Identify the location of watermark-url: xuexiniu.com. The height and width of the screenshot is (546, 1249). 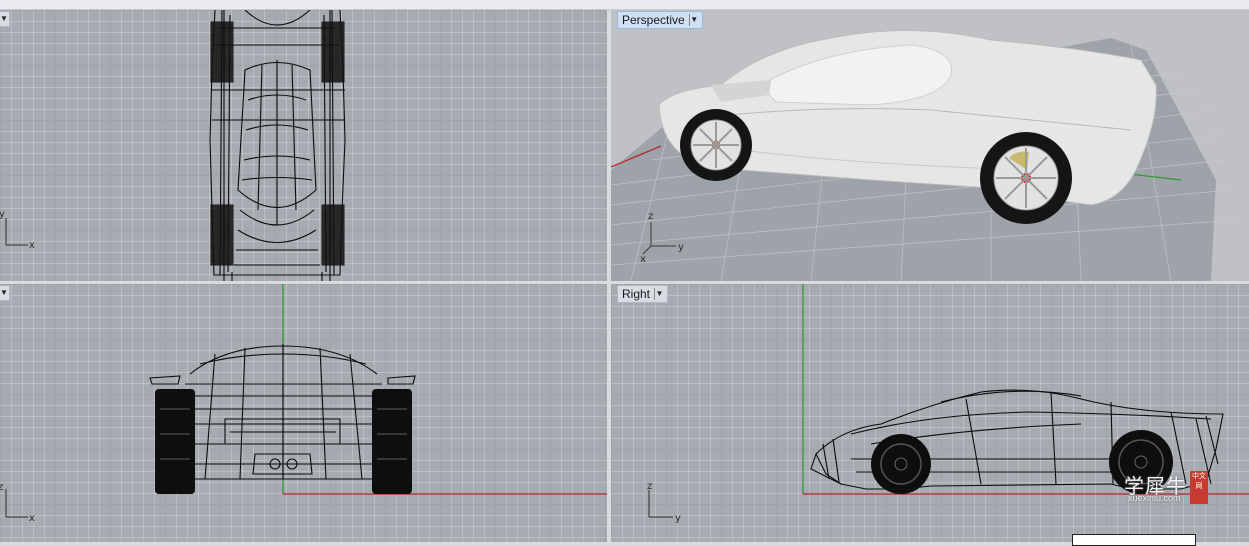
(1154, 498).